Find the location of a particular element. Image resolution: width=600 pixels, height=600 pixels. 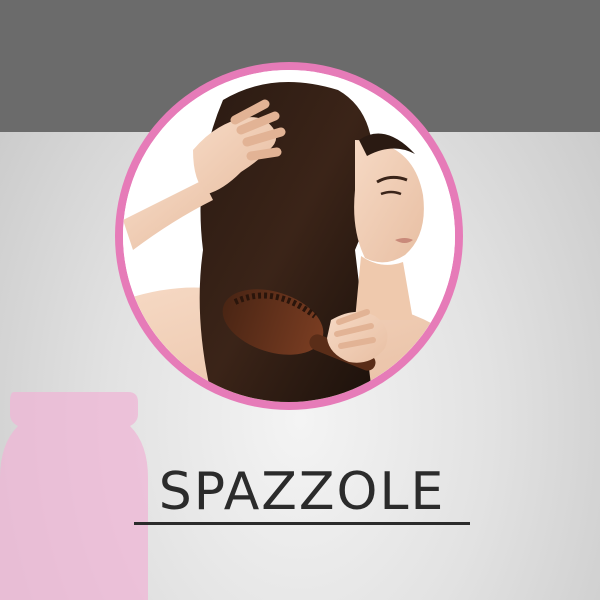

category-title: SPAZZOLE is located at coordinates (302, 492).